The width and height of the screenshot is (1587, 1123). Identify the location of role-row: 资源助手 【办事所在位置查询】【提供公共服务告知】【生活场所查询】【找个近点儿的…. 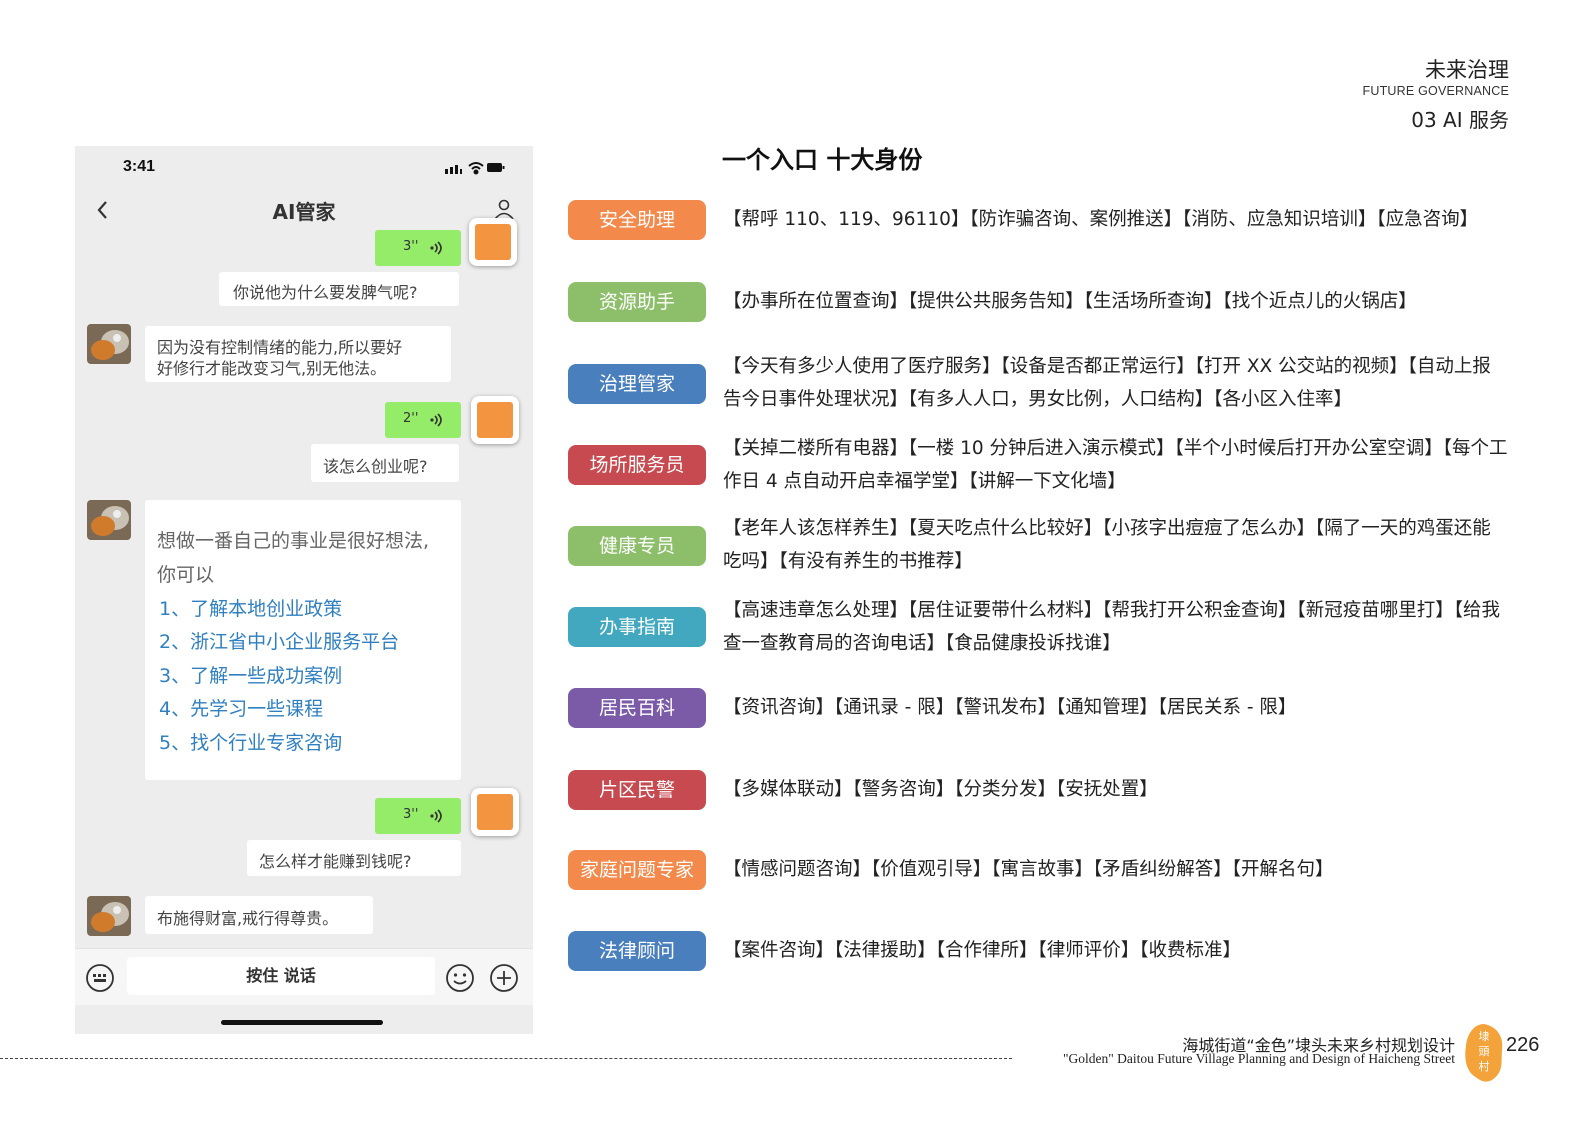
(1038, 317).